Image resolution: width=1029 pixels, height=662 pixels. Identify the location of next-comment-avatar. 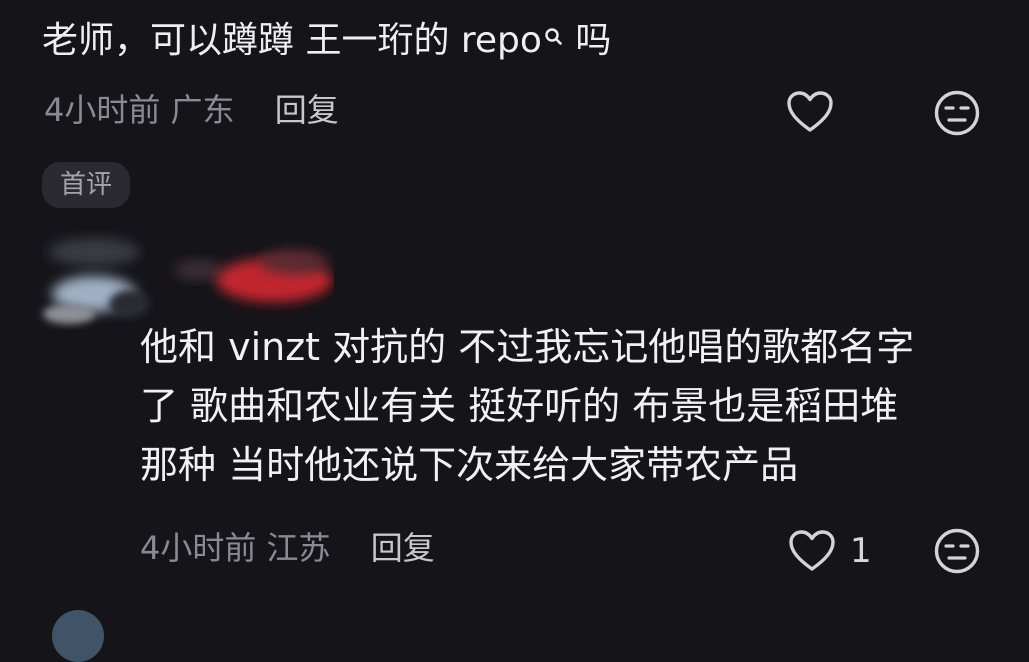
(78, 636).